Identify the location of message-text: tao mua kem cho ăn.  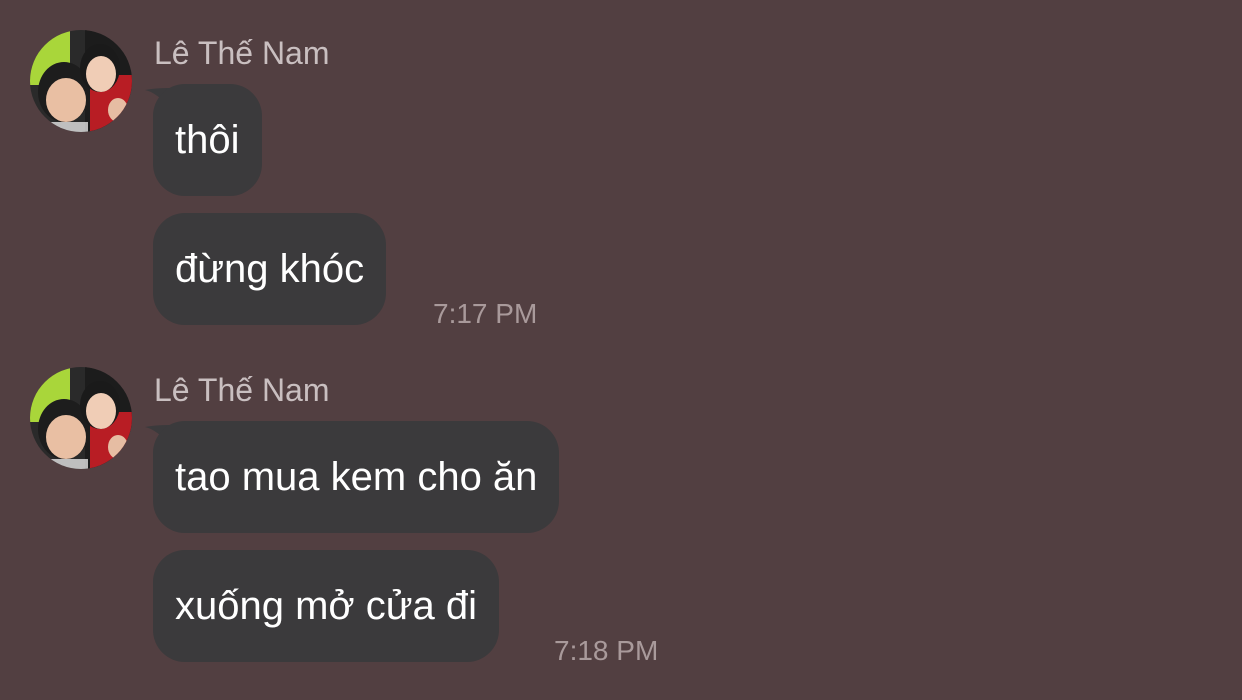
(356, 476).